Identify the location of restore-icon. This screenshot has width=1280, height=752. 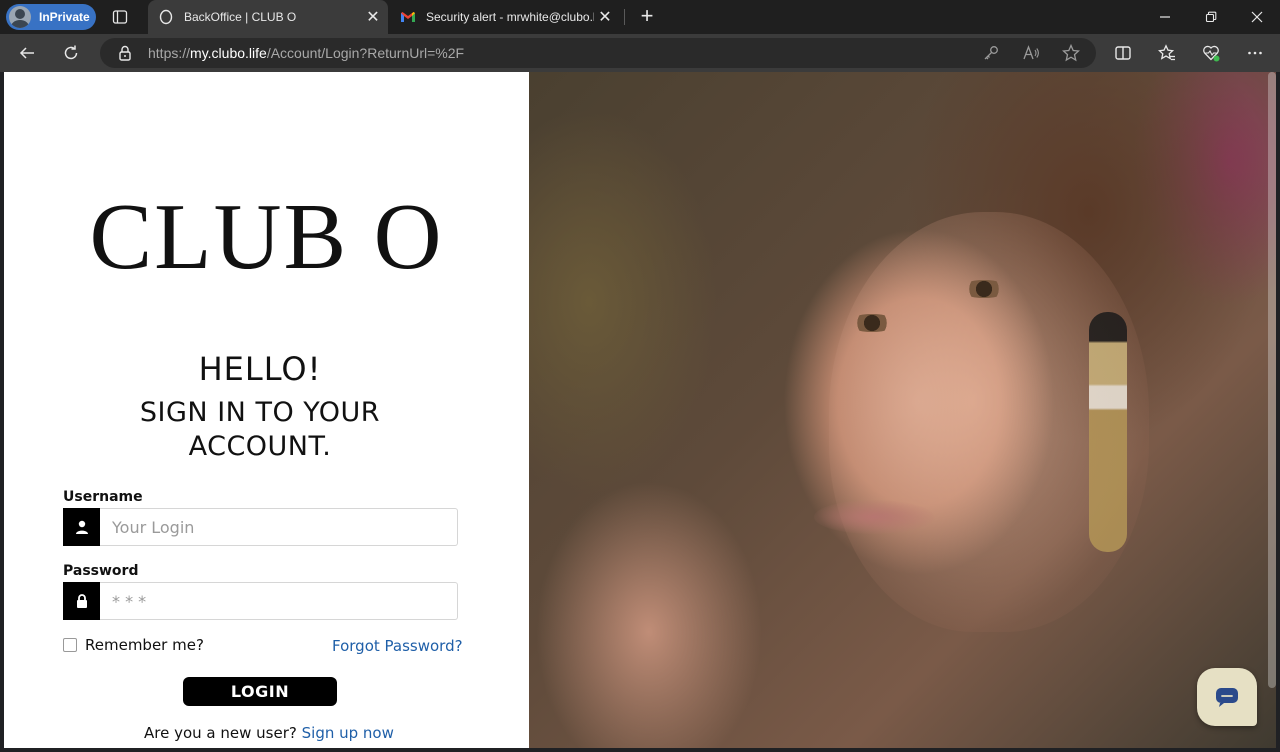
(1211, 17).